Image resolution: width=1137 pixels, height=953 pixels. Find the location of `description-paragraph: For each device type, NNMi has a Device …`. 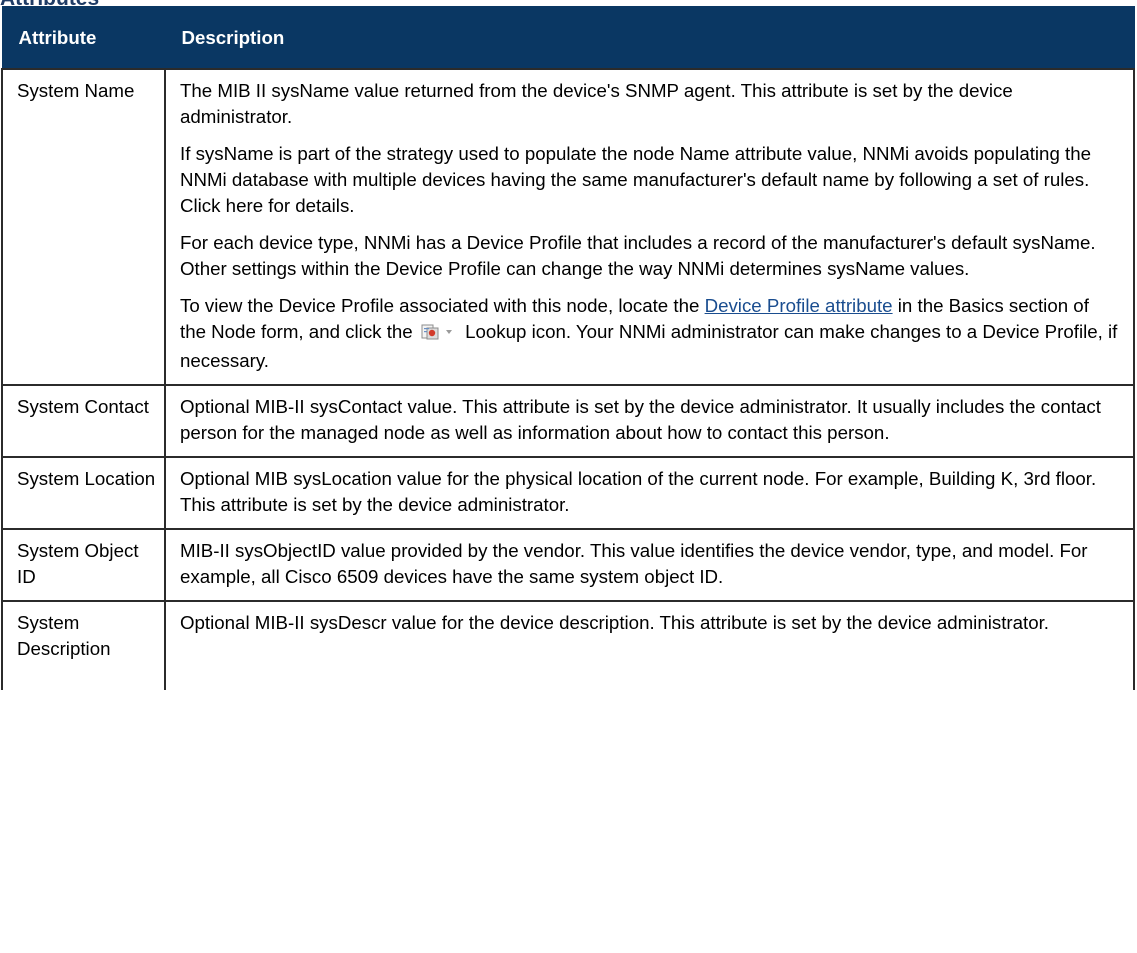

description-paragraph: For each device type, NNMi has a Device … is located at coordinates (638, 255).